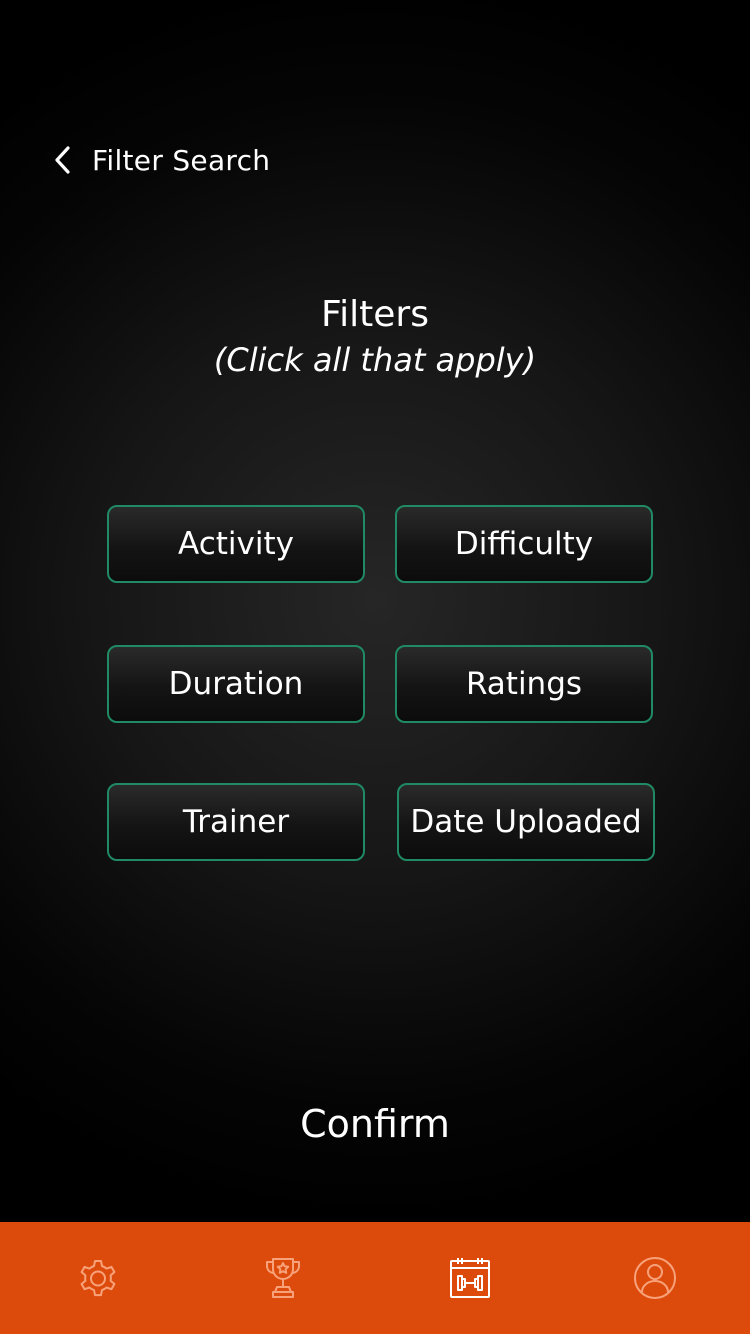 The image size is (750, 1334). Describe the element at coordinates (375, 314) in the screenshot. I see `filters-title: Filters` at that location.